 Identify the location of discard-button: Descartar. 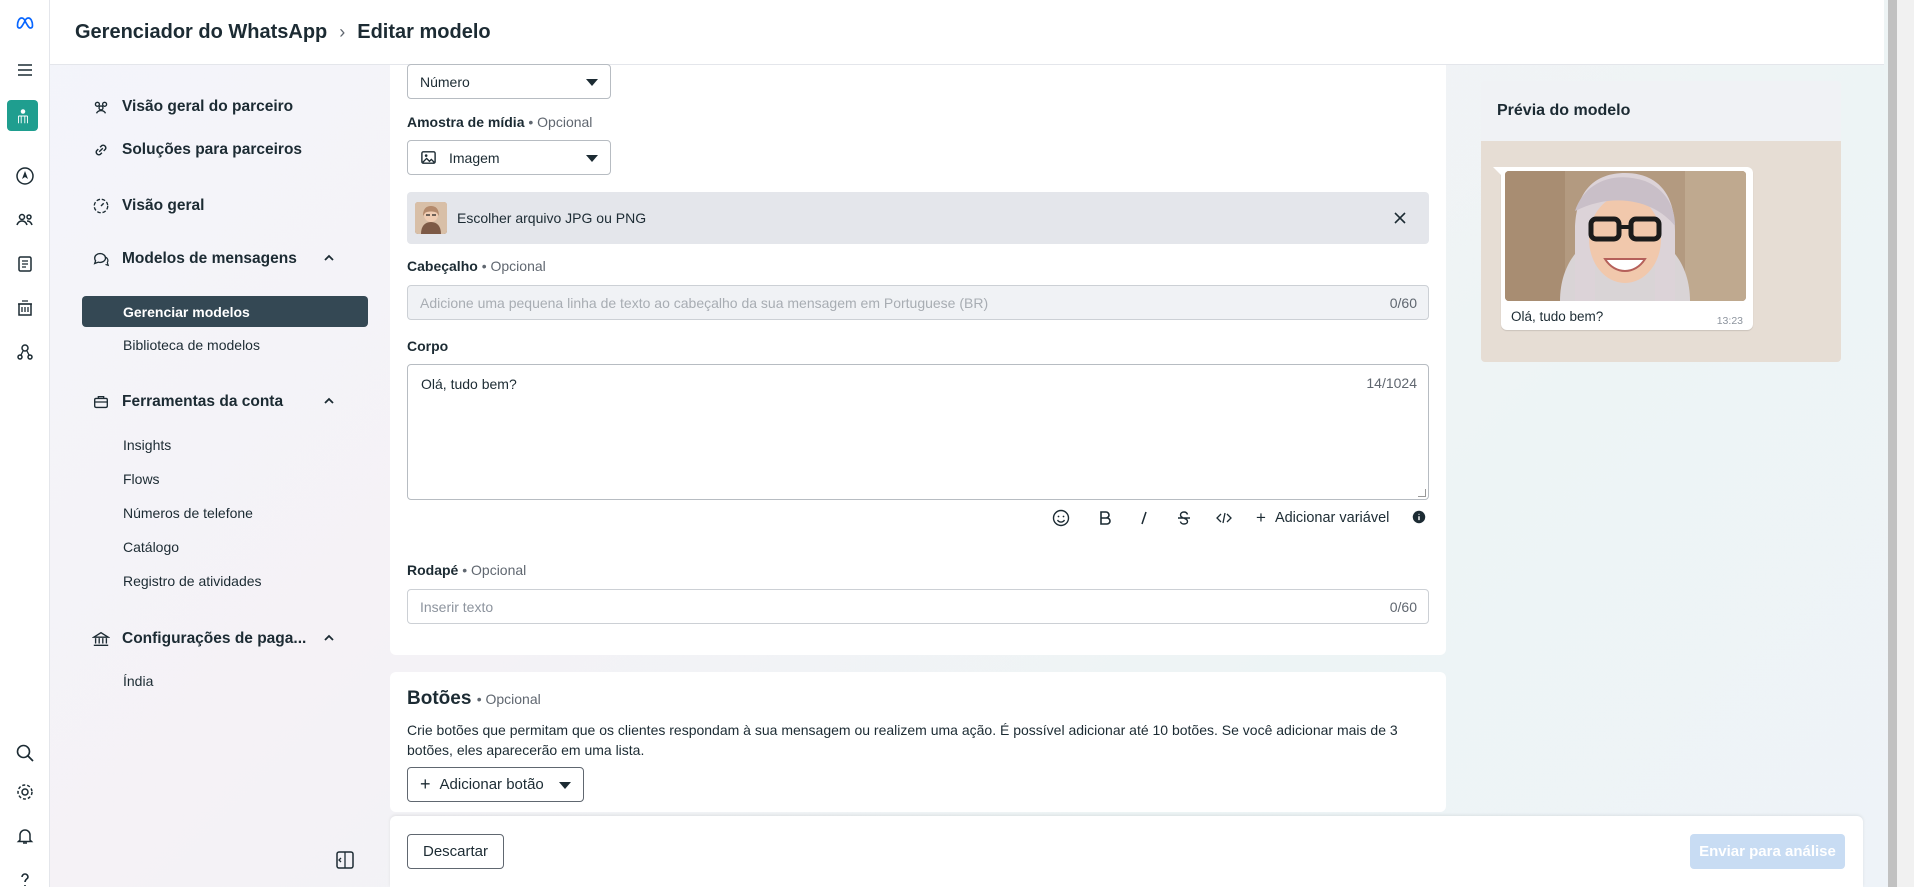
(455, 851).